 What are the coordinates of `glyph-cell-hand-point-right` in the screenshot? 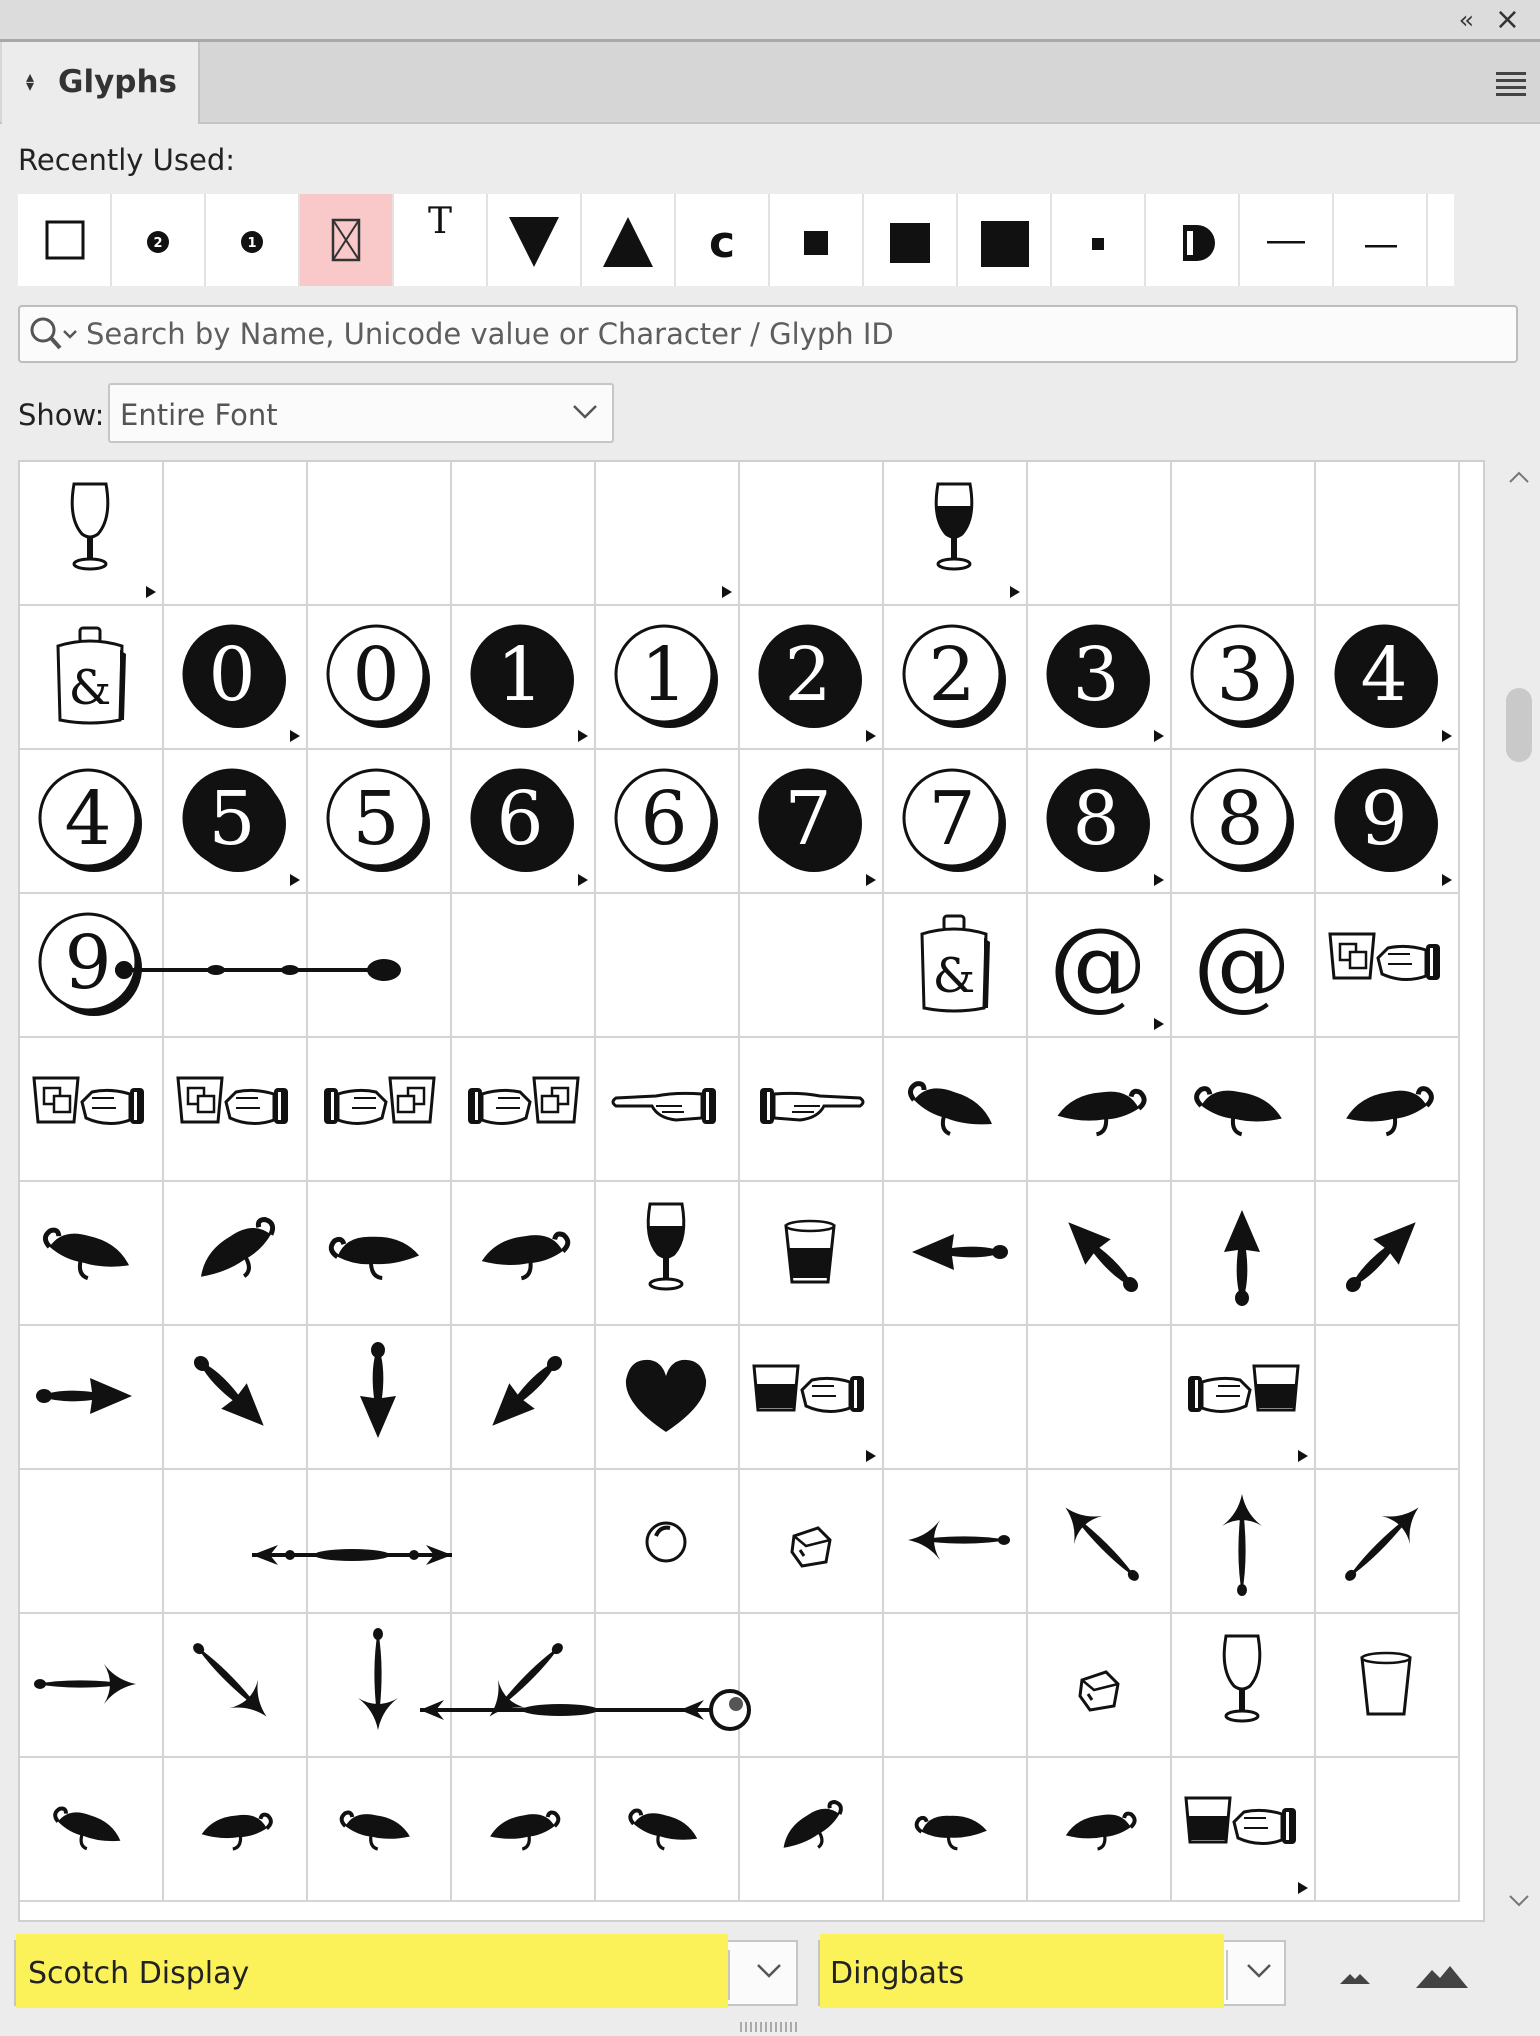 It's located at (812, 1110).